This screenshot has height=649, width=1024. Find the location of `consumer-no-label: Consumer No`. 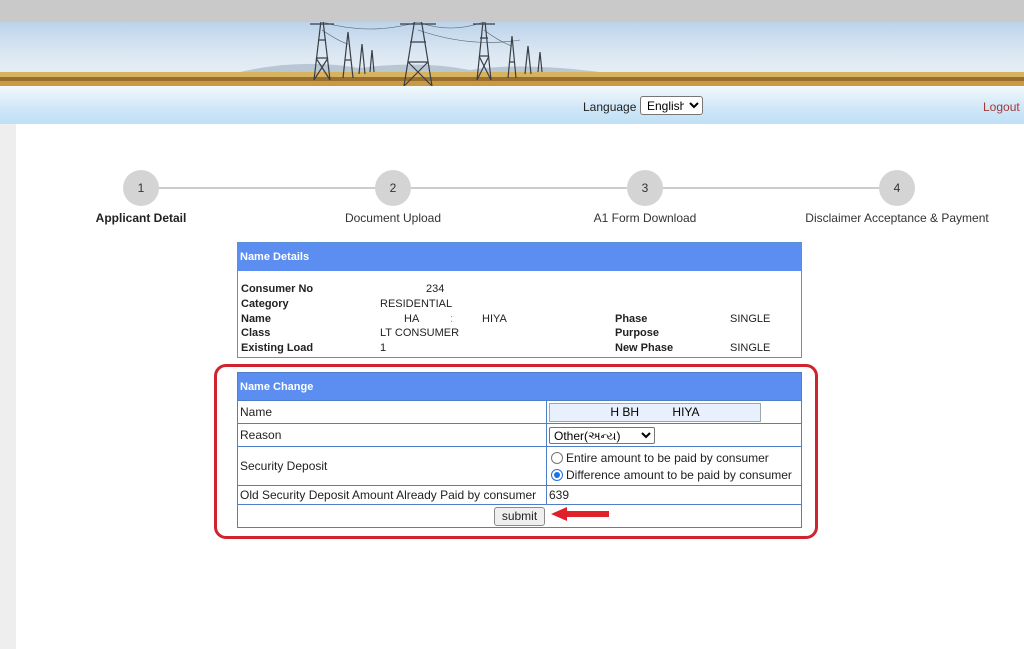

consumer-no-label: Consumer No is located at coordinates (277, 289).